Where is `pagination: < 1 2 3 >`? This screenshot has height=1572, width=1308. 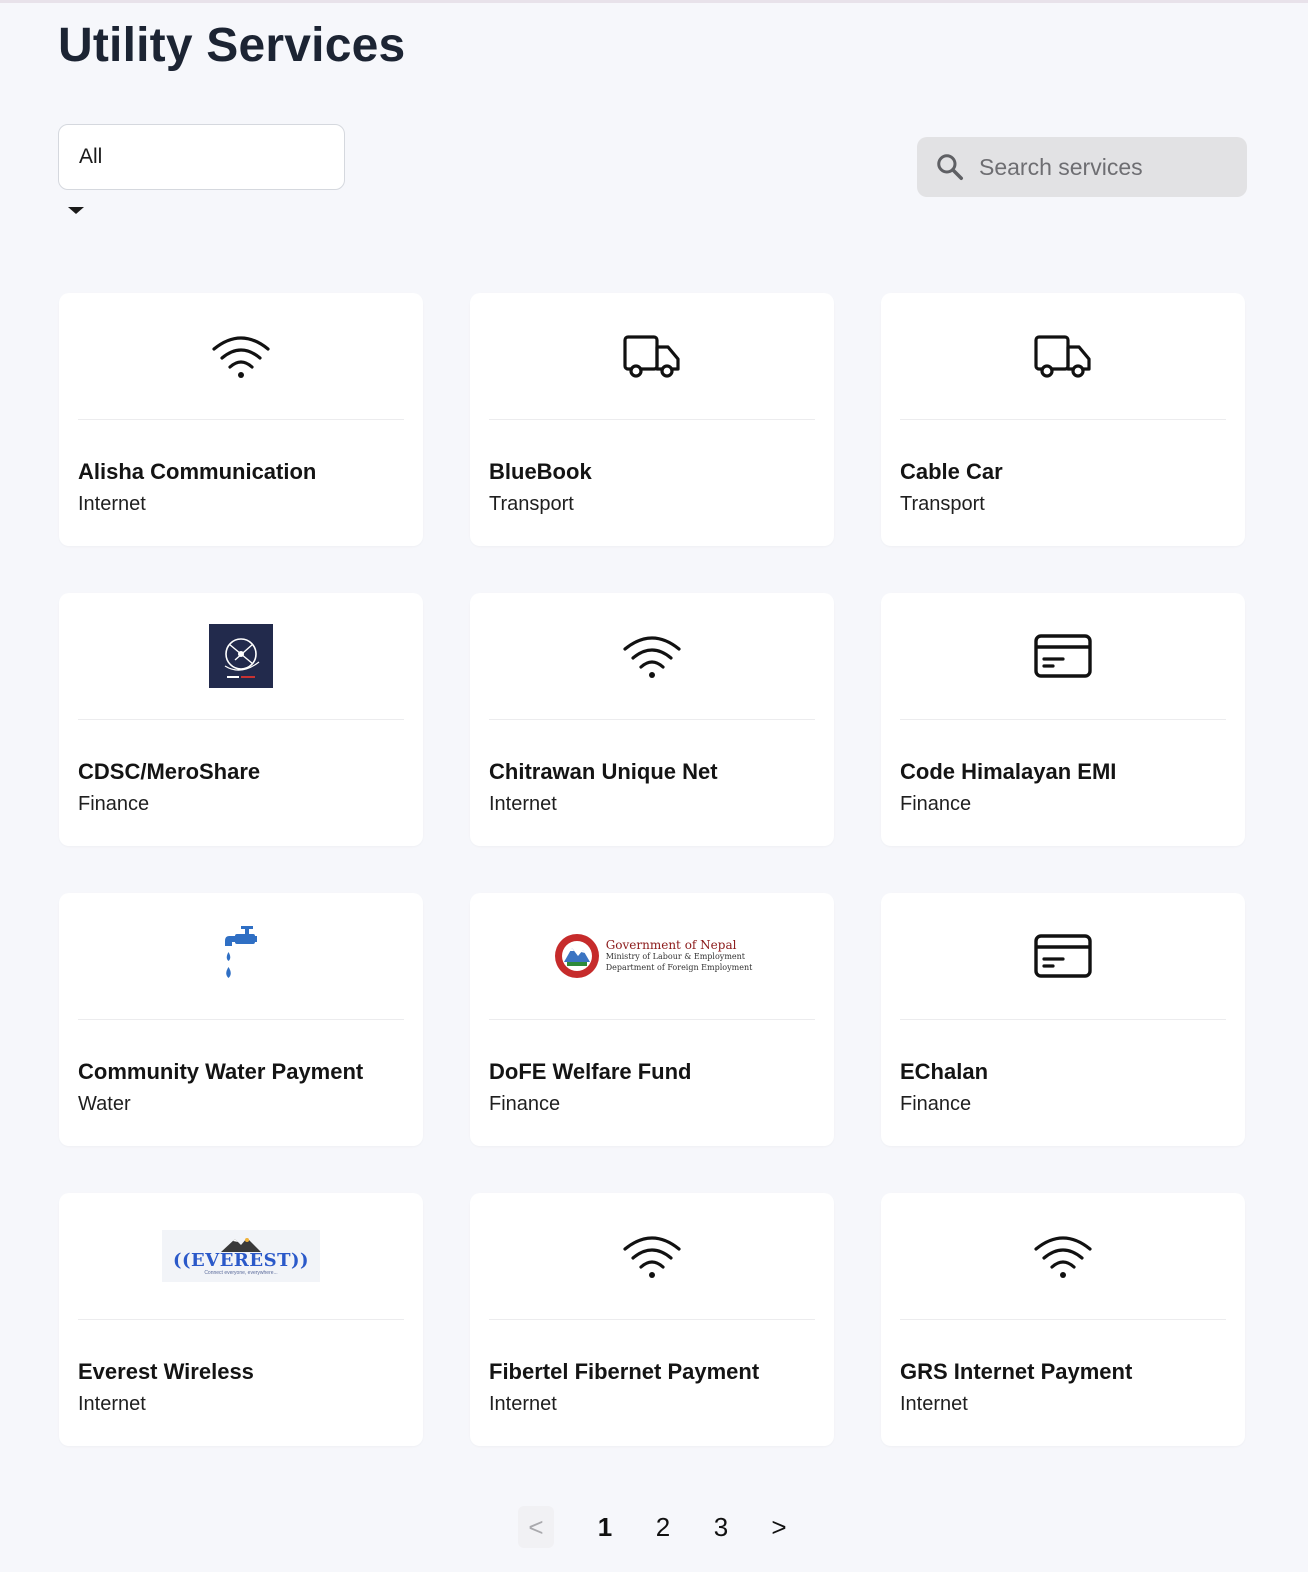 pagination: < 1 2 3 > is located at coordinates (663, 1527).